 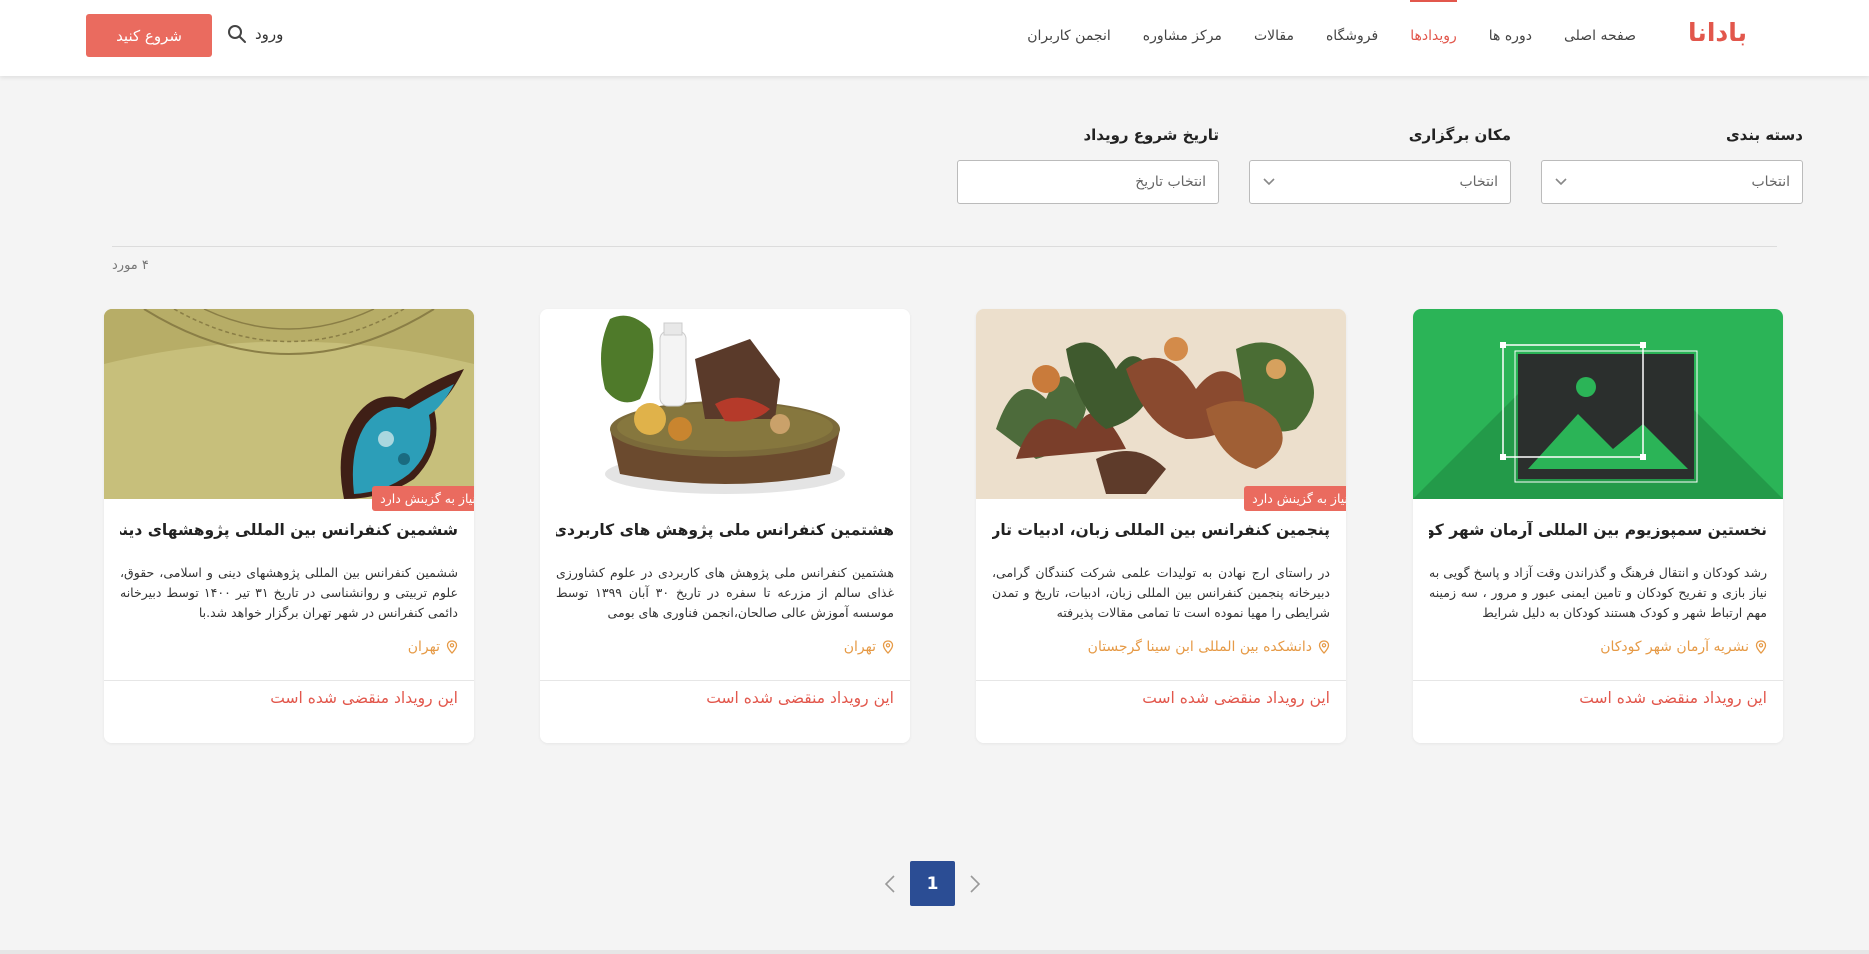 What do you see at coordinates (1674, 647) in the screenshot?
I see `event-location-label: نشریه آرمان شهر کودکان` at bounding box center [1674, 647].